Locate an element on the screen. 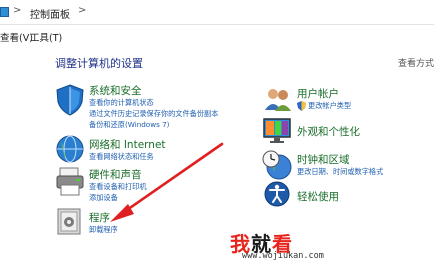 The width and height of the screenshot is (434, 277). watermark-url: www.wojiukan.com is located at coordinates (283, 256).